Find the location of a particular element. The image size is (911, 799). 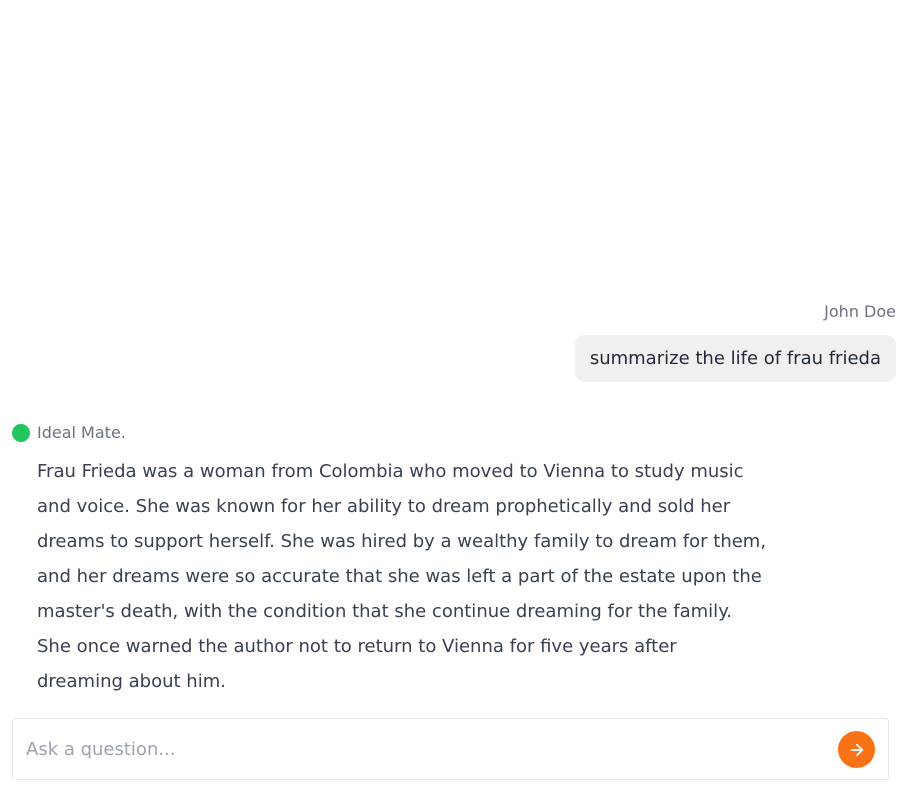

user-name: John Doe is located at coordinates (860, 311).